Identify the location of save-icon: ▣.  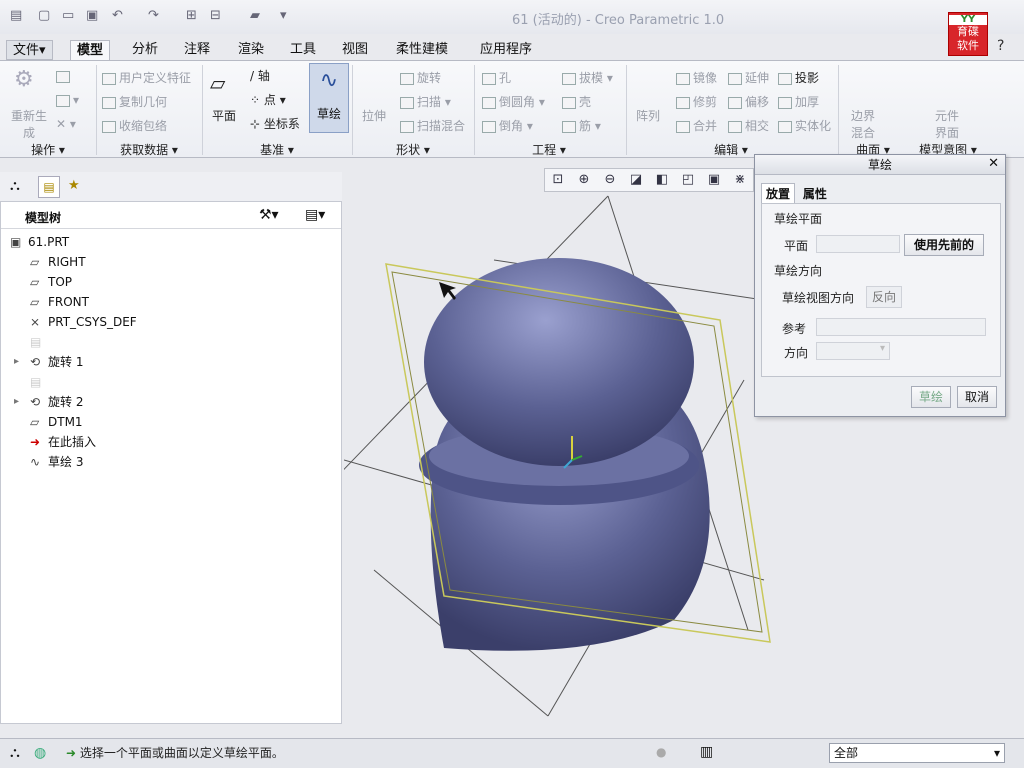
(92, 17).